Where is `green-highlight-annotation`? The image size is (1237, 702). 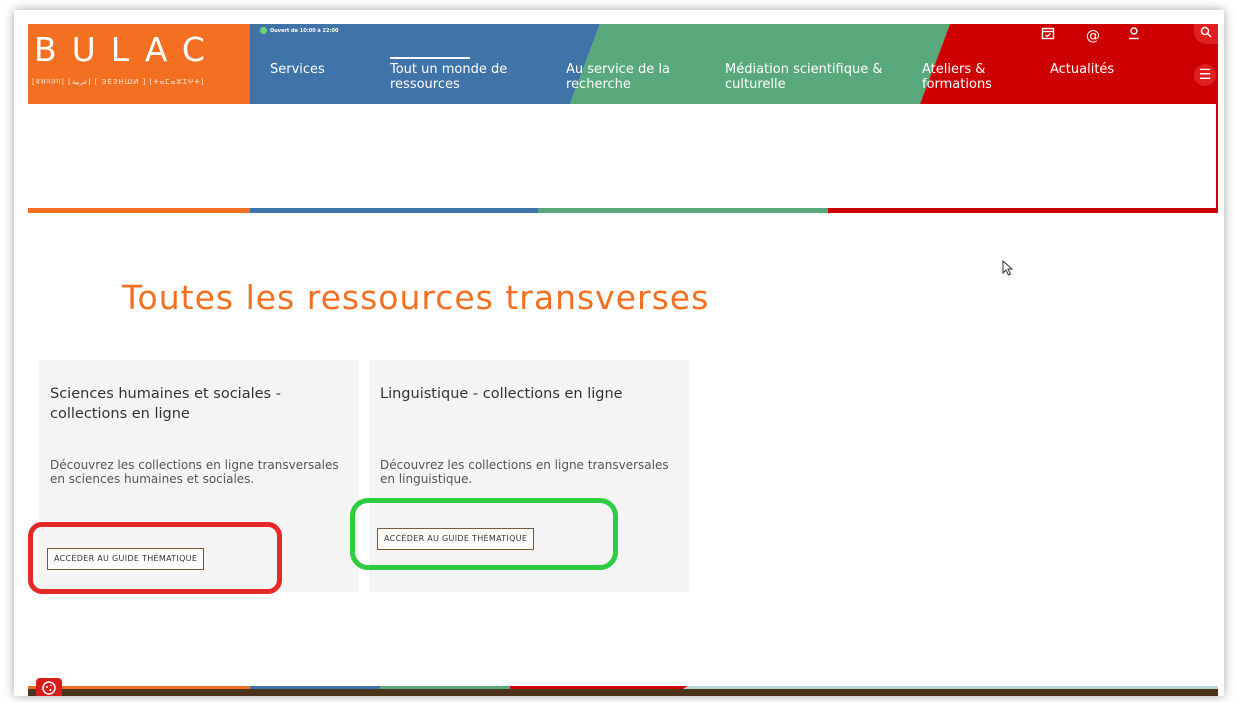
green-highlight-annotation is located at coordinates (484, 534).